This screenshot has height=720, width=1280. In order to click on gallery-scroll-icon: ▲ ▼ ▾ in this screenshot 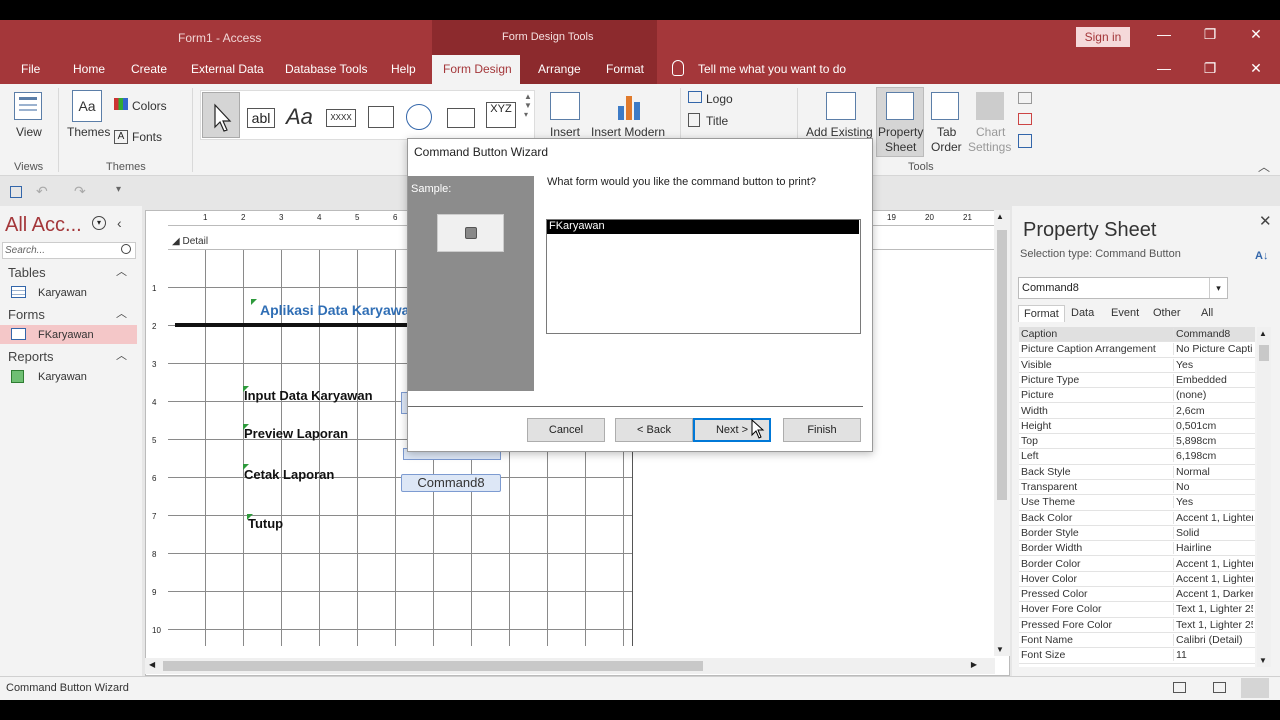, I will do `click(529, 115)`.